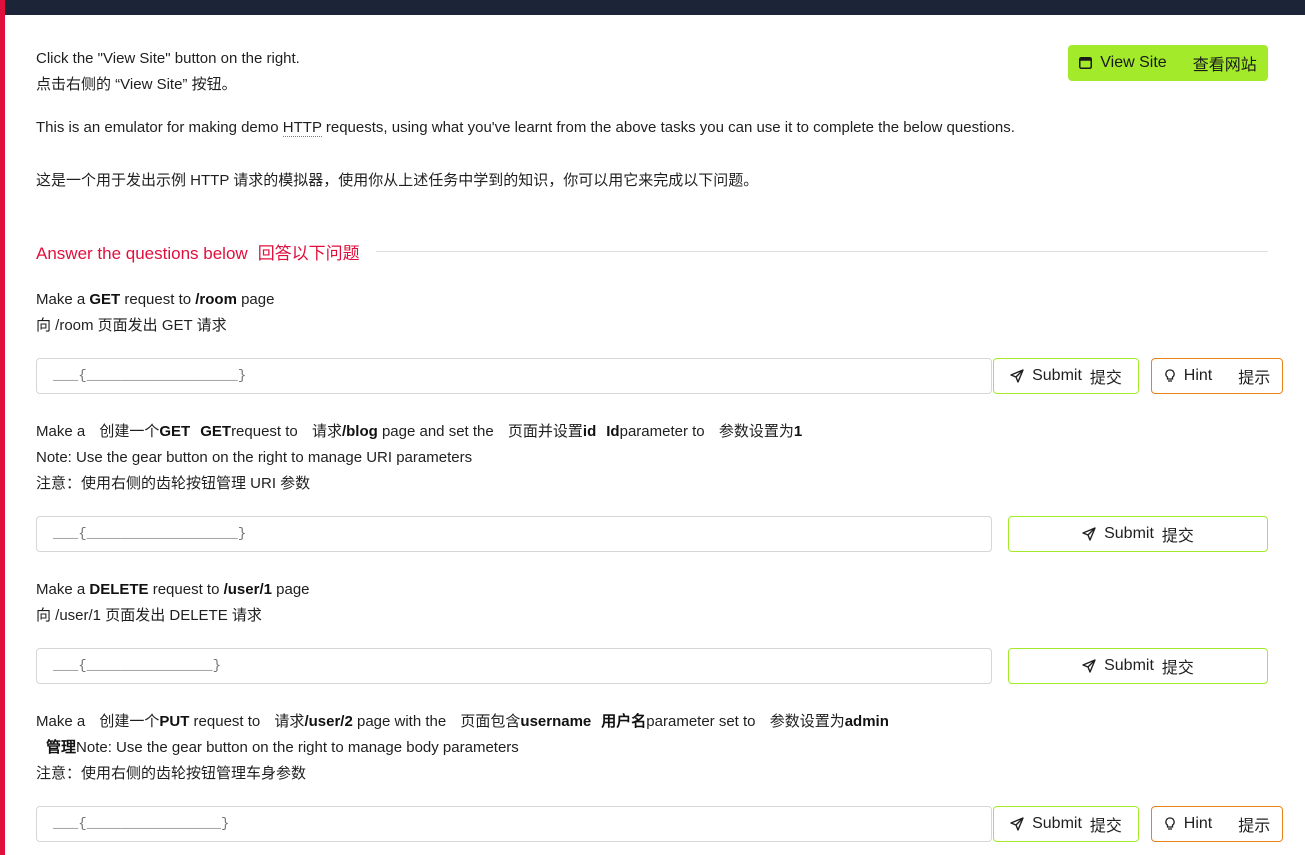  I want to click on questions-section-header: Answer the questions below 回答以下问题, so click(652, 251).